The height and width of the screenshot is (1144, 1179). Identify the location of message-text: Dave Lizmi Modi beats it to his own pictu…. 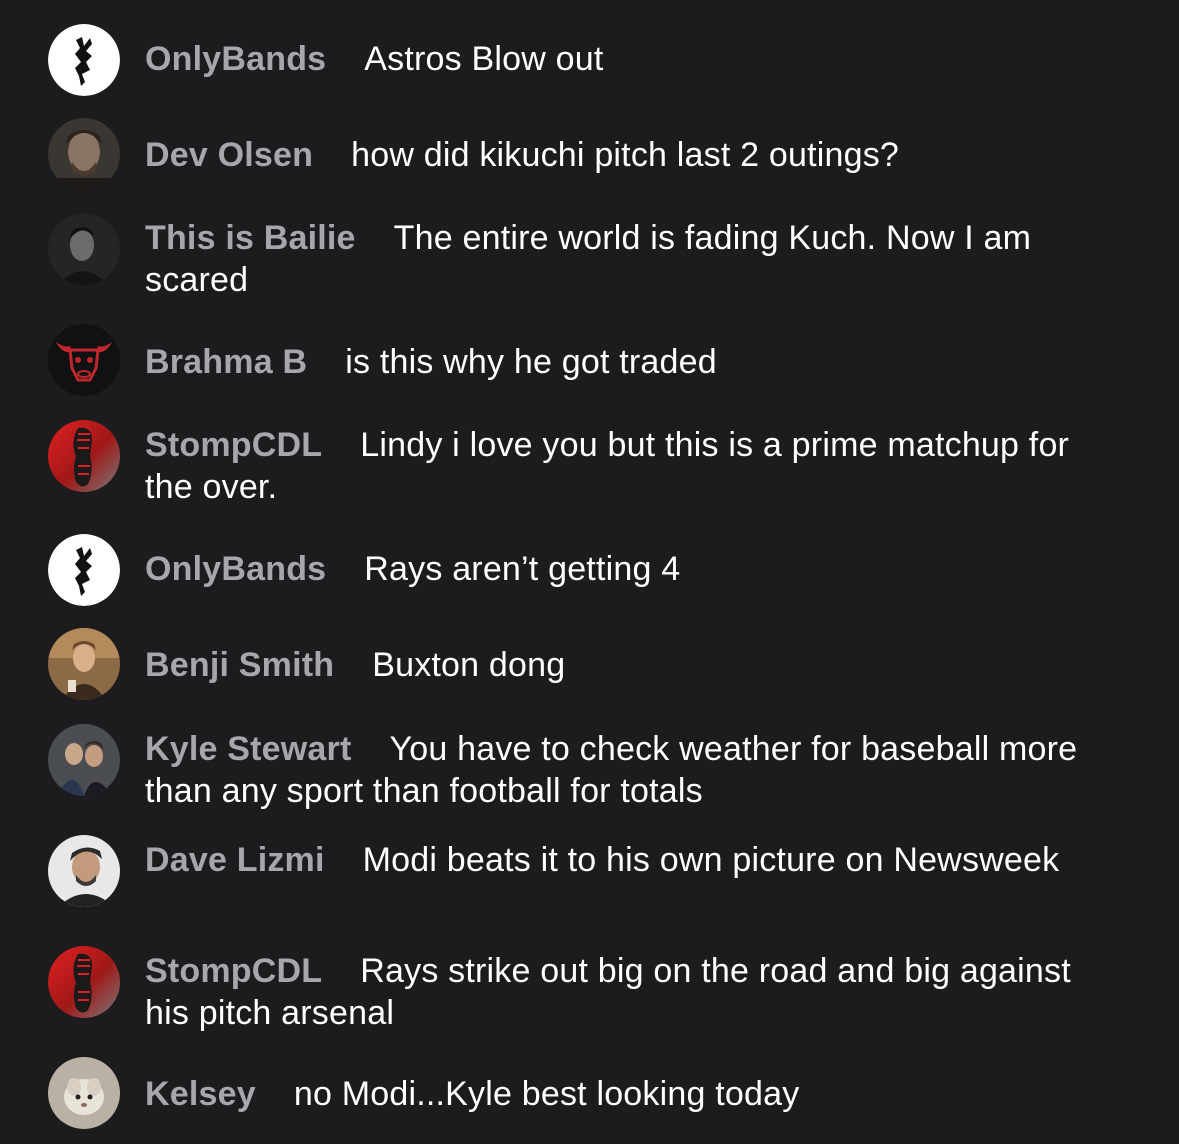
(630, 860).